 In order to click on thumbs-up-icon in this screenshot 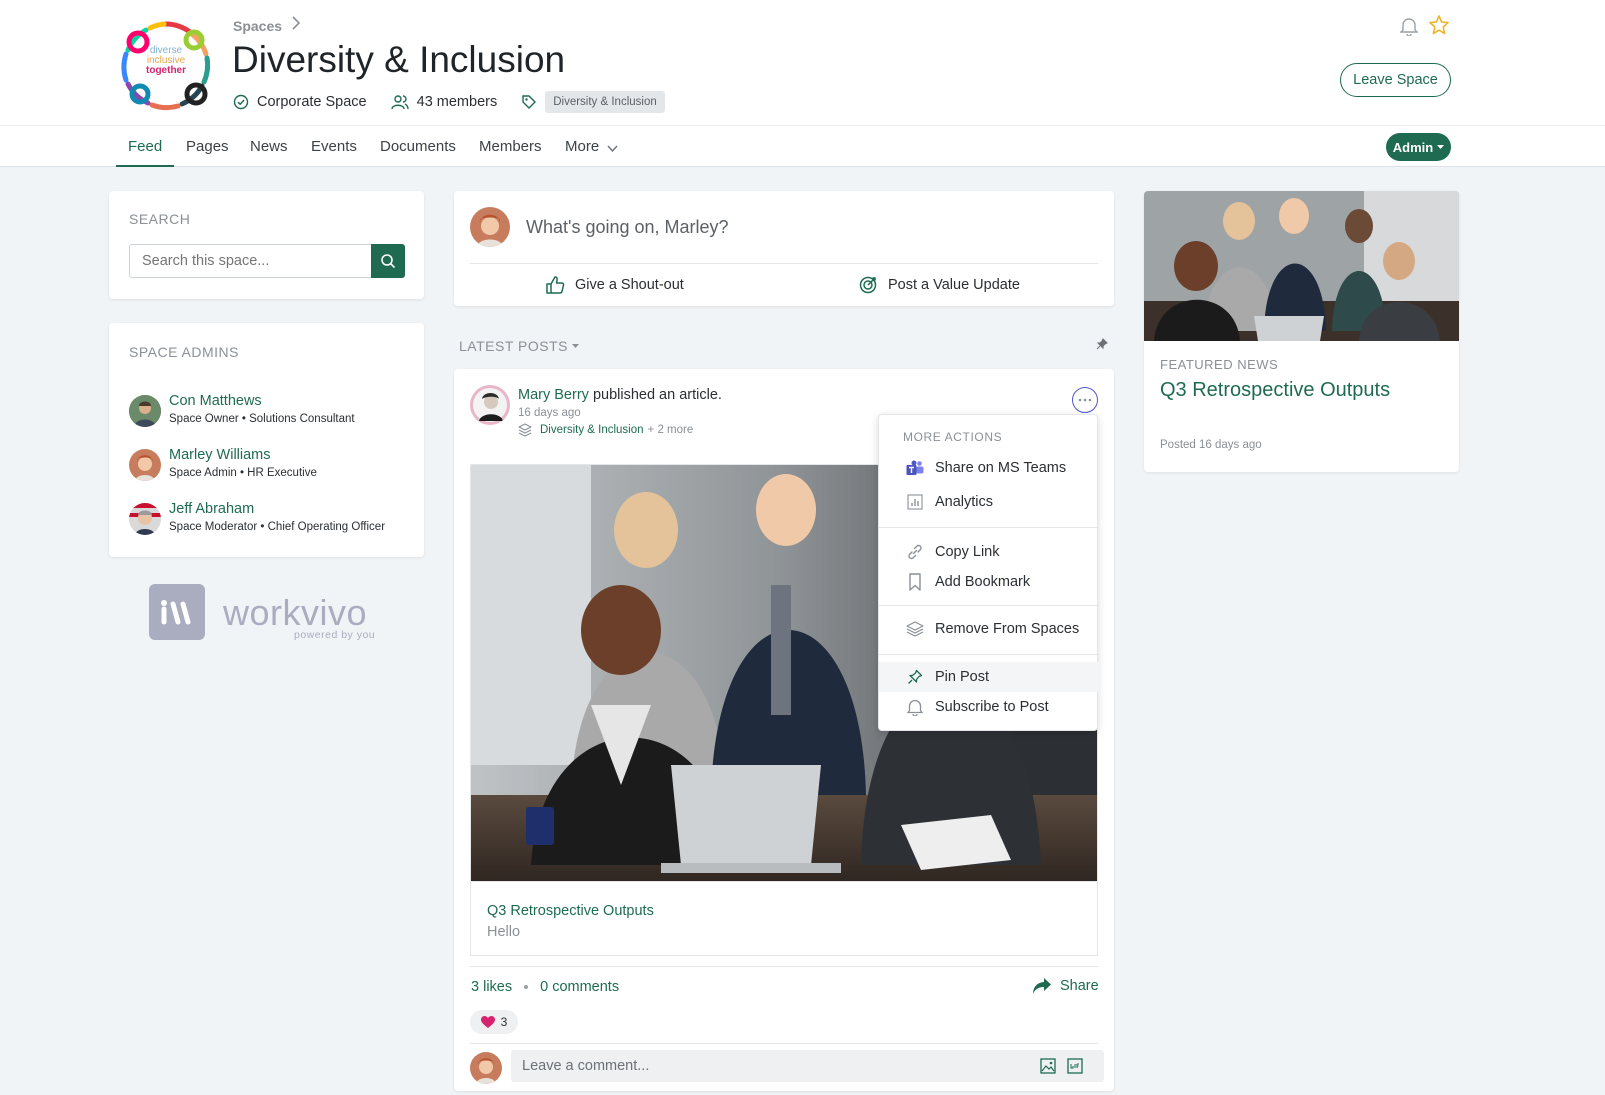, I will do `click(555, 285)`.